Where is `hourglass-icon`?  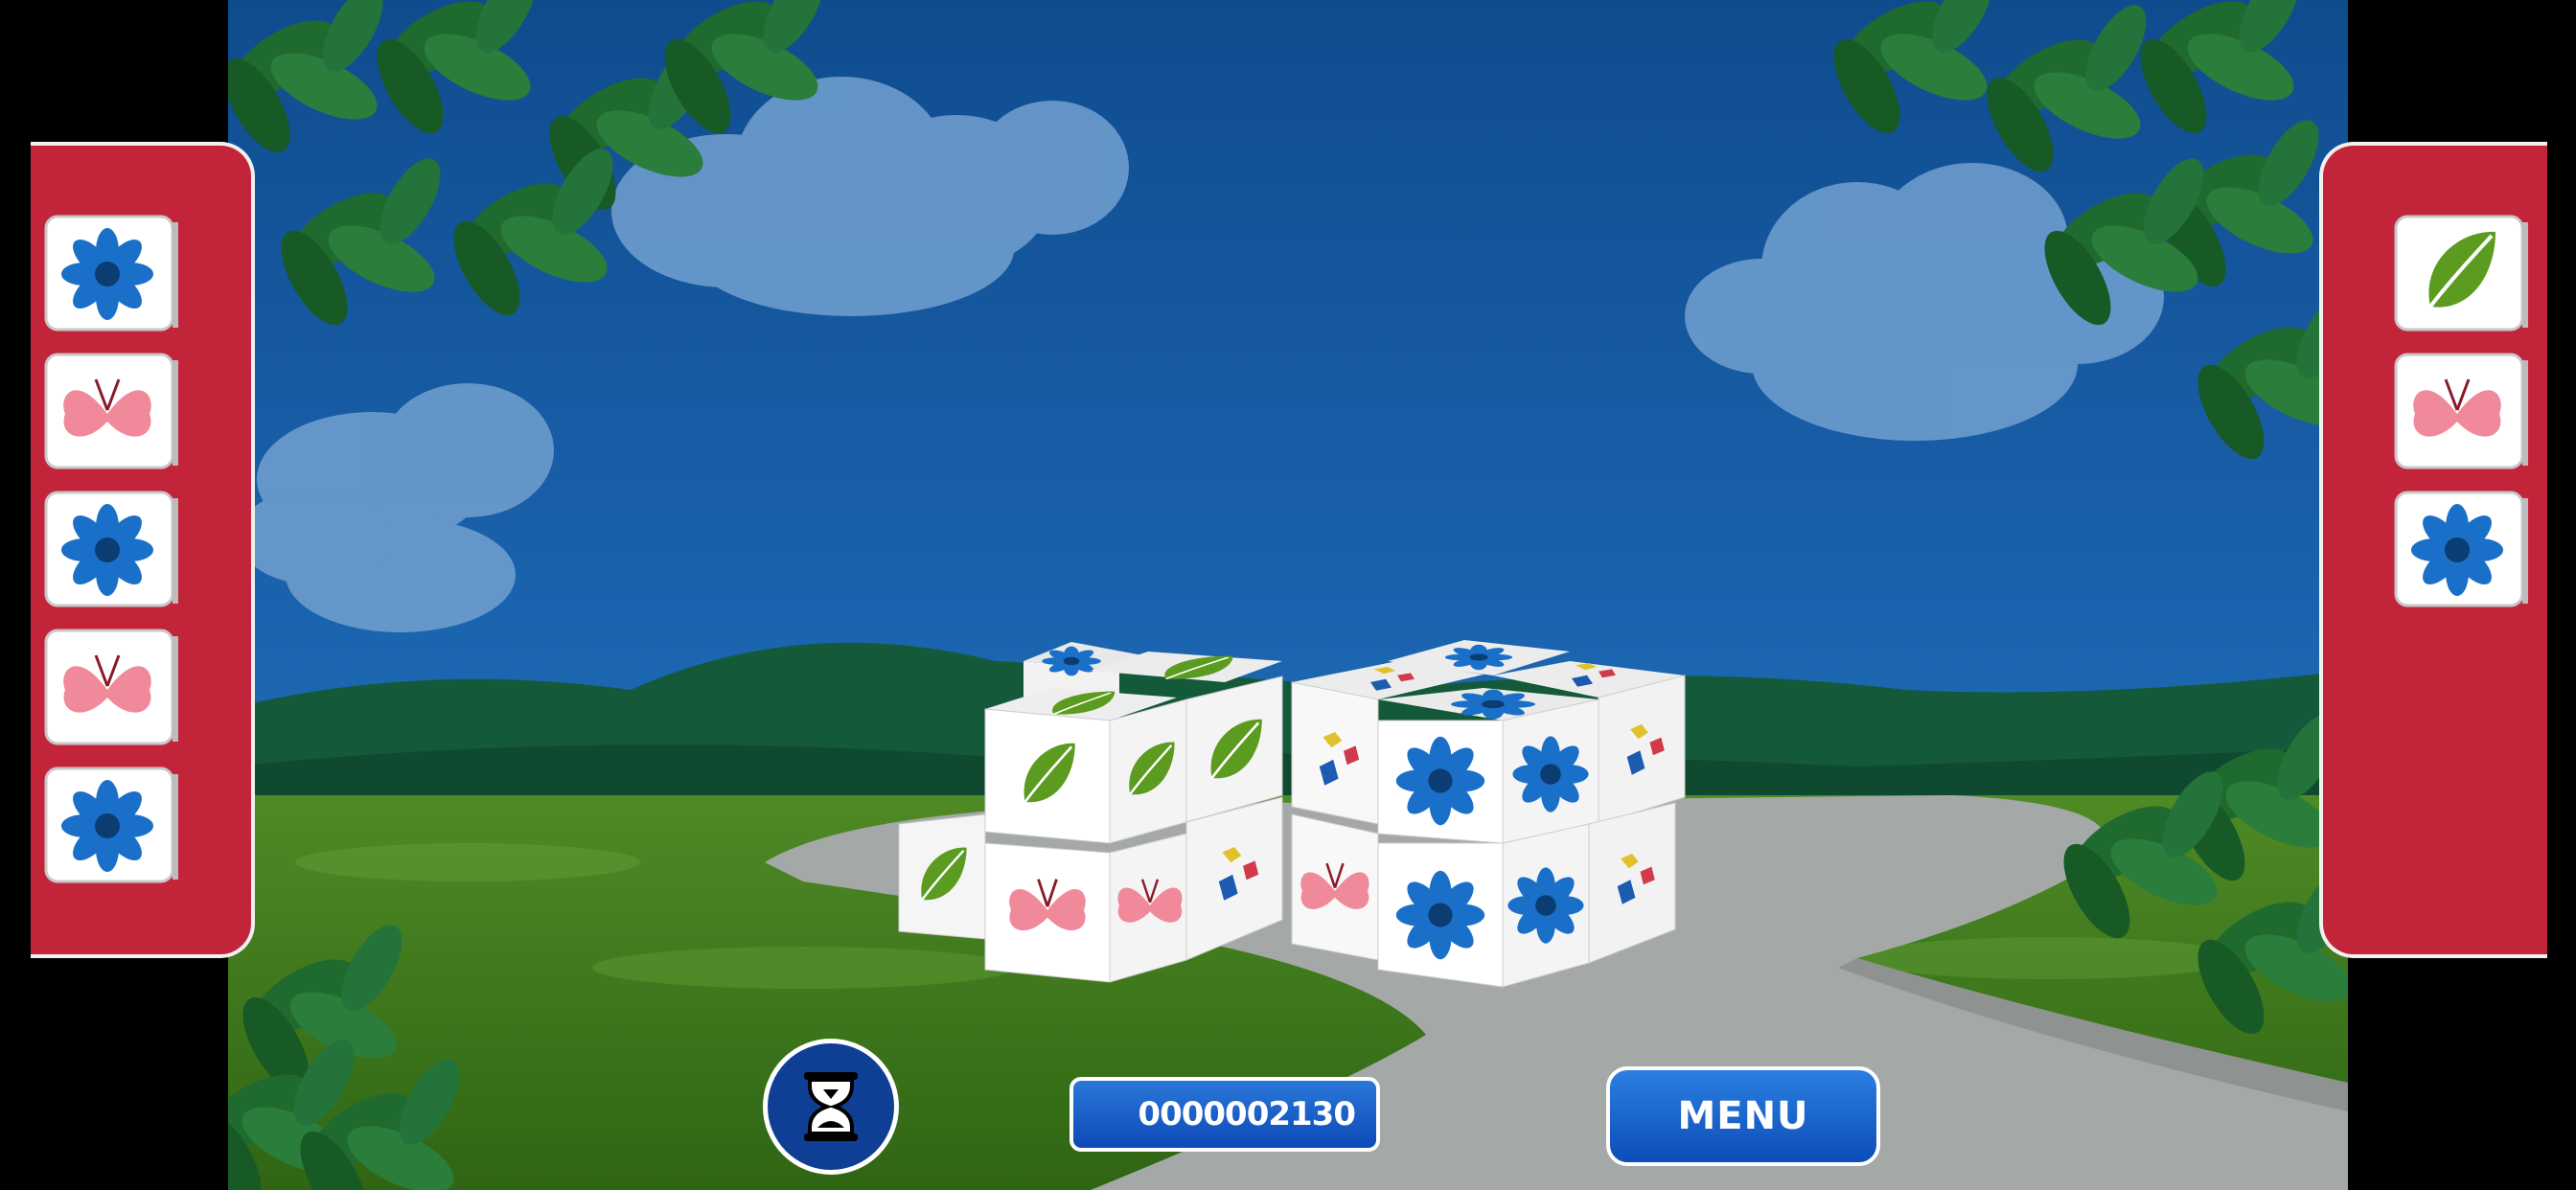 hourglass-icon is located at coordinates (831, 1106).